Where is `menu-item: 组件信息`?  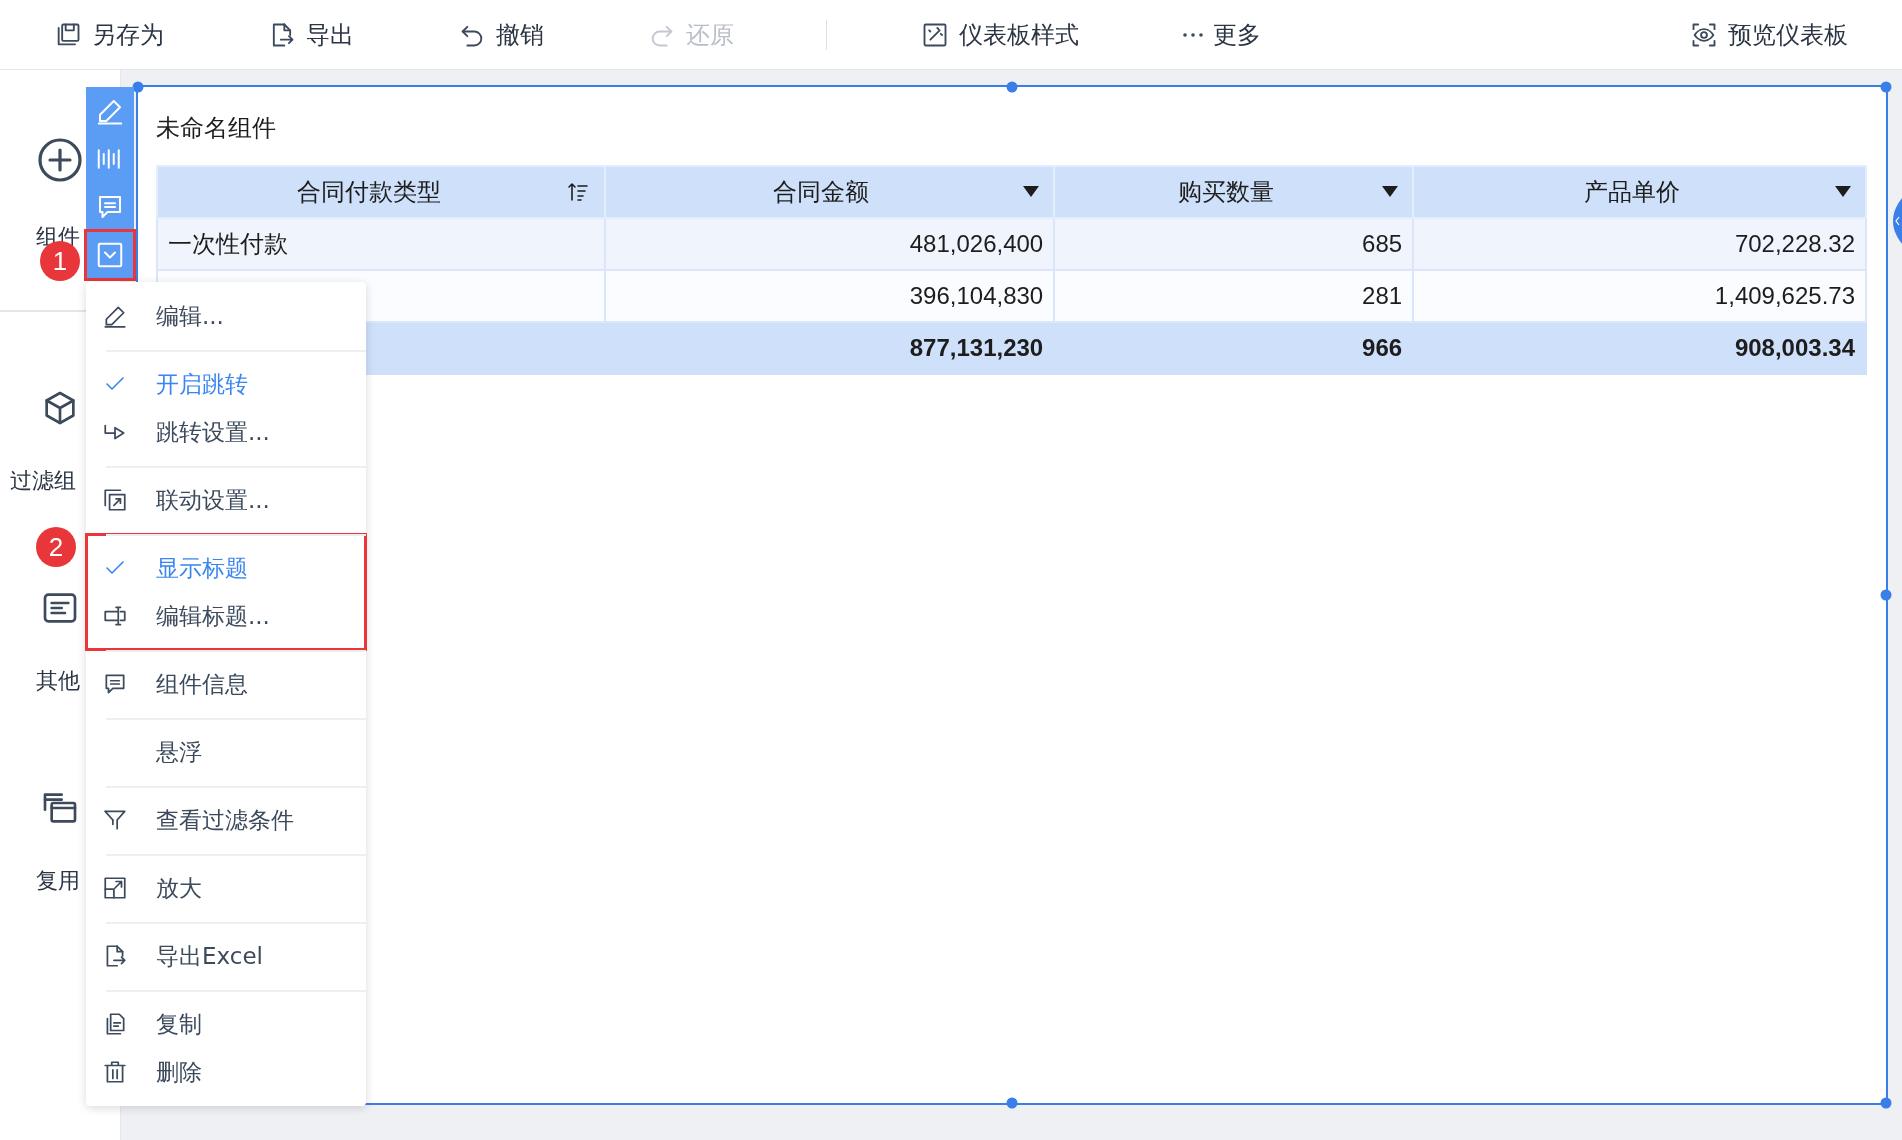 menu-item: 组件信息 is located at coordinates (226, 684).